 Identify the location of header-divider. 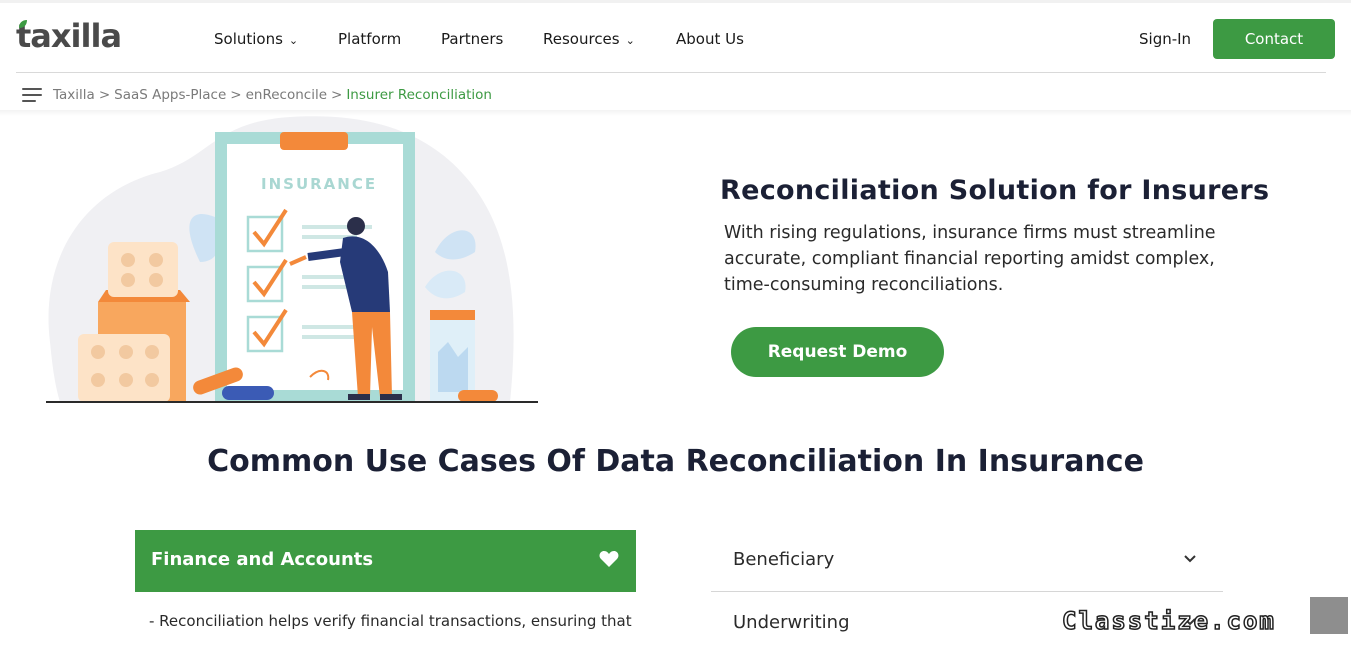
(671, 72).